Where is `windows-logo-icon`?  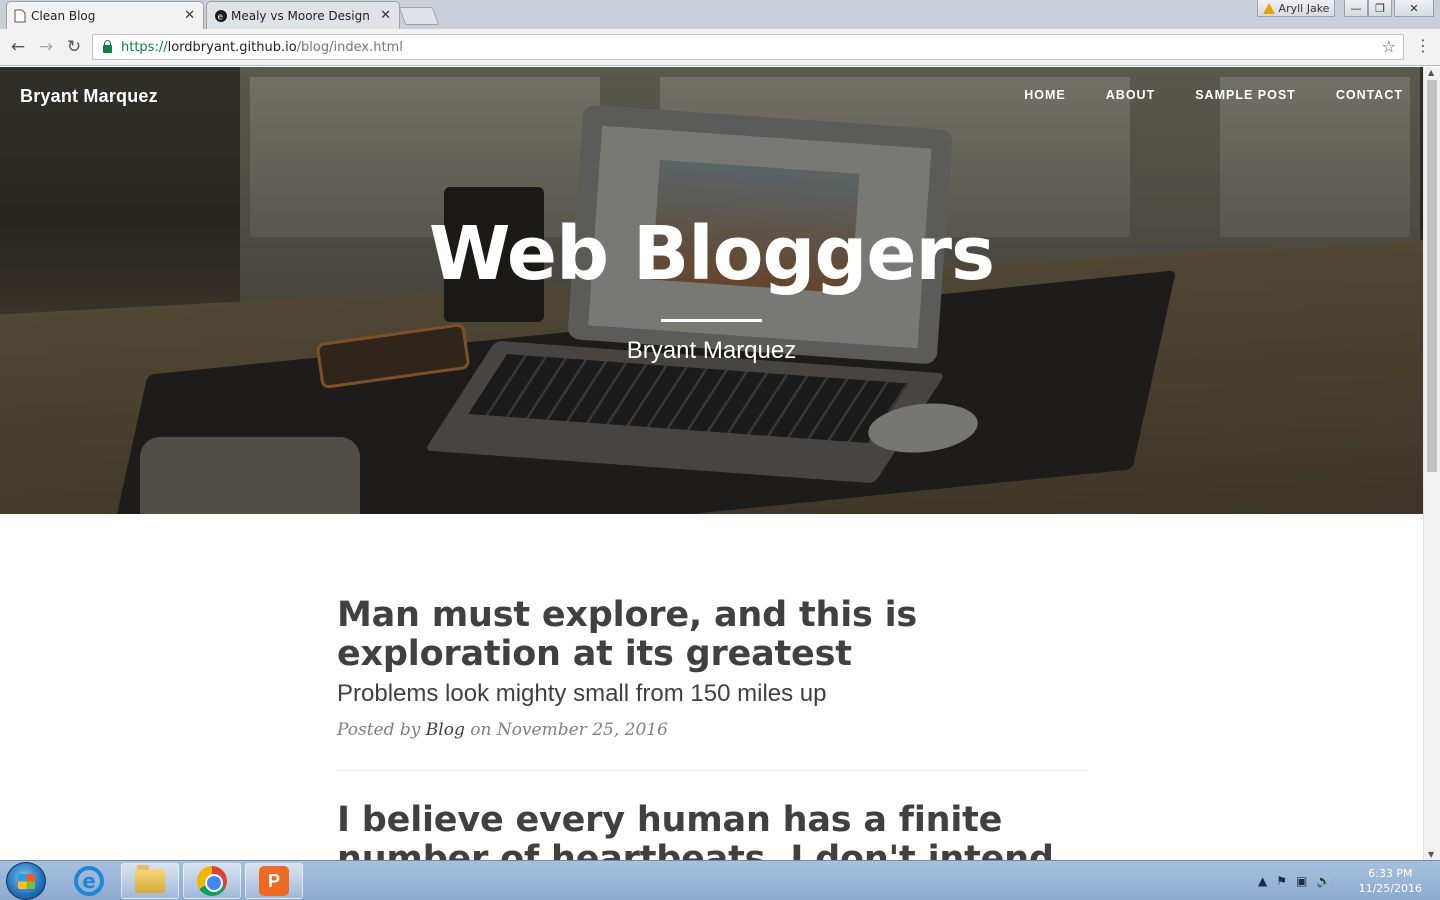 windows-logo-icon is located at coordinates (26, 881).